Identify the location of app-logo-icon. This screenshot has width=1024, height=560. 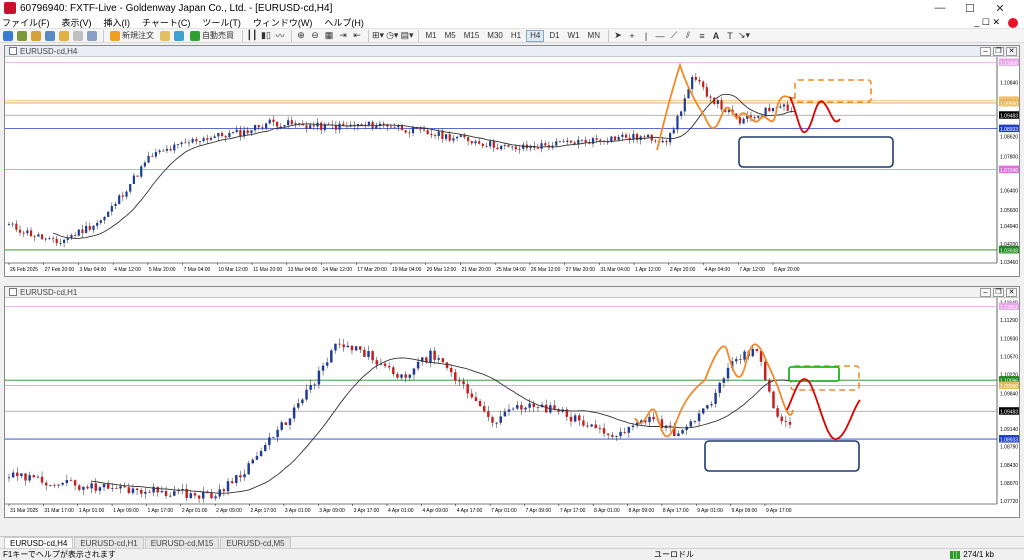
(10, 8).